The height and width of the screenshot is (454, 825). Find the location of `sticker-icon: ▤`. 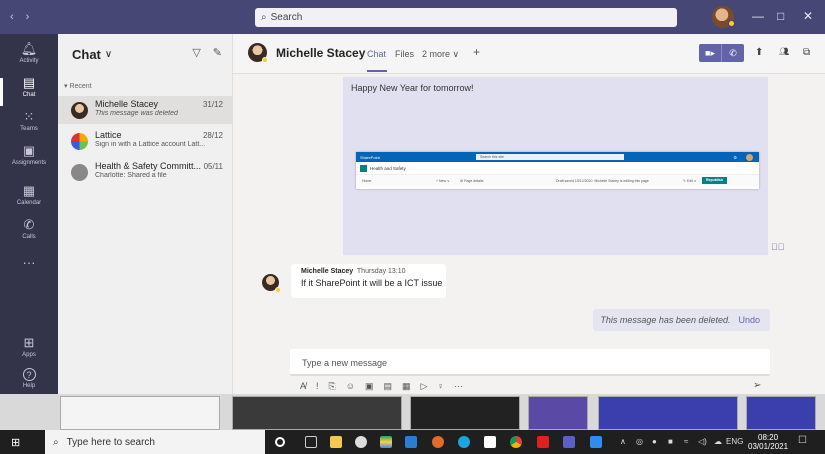

sticker-icon: ▤ is located at coordinates (387, 386).